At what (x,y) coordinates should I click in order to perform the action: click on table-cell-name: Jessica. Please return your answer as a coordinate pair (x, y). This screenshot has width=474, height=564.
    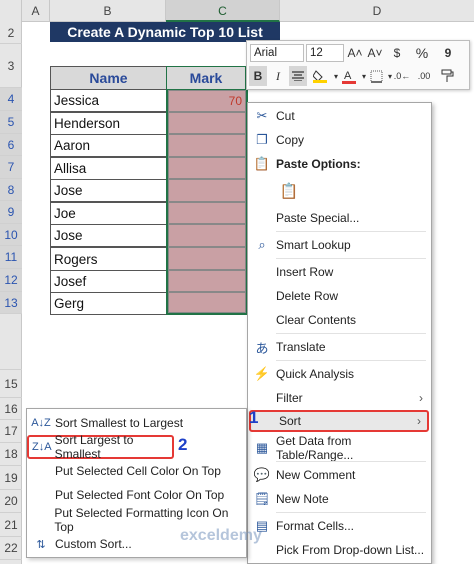
    Looking at the image, I should click on (108, 100).